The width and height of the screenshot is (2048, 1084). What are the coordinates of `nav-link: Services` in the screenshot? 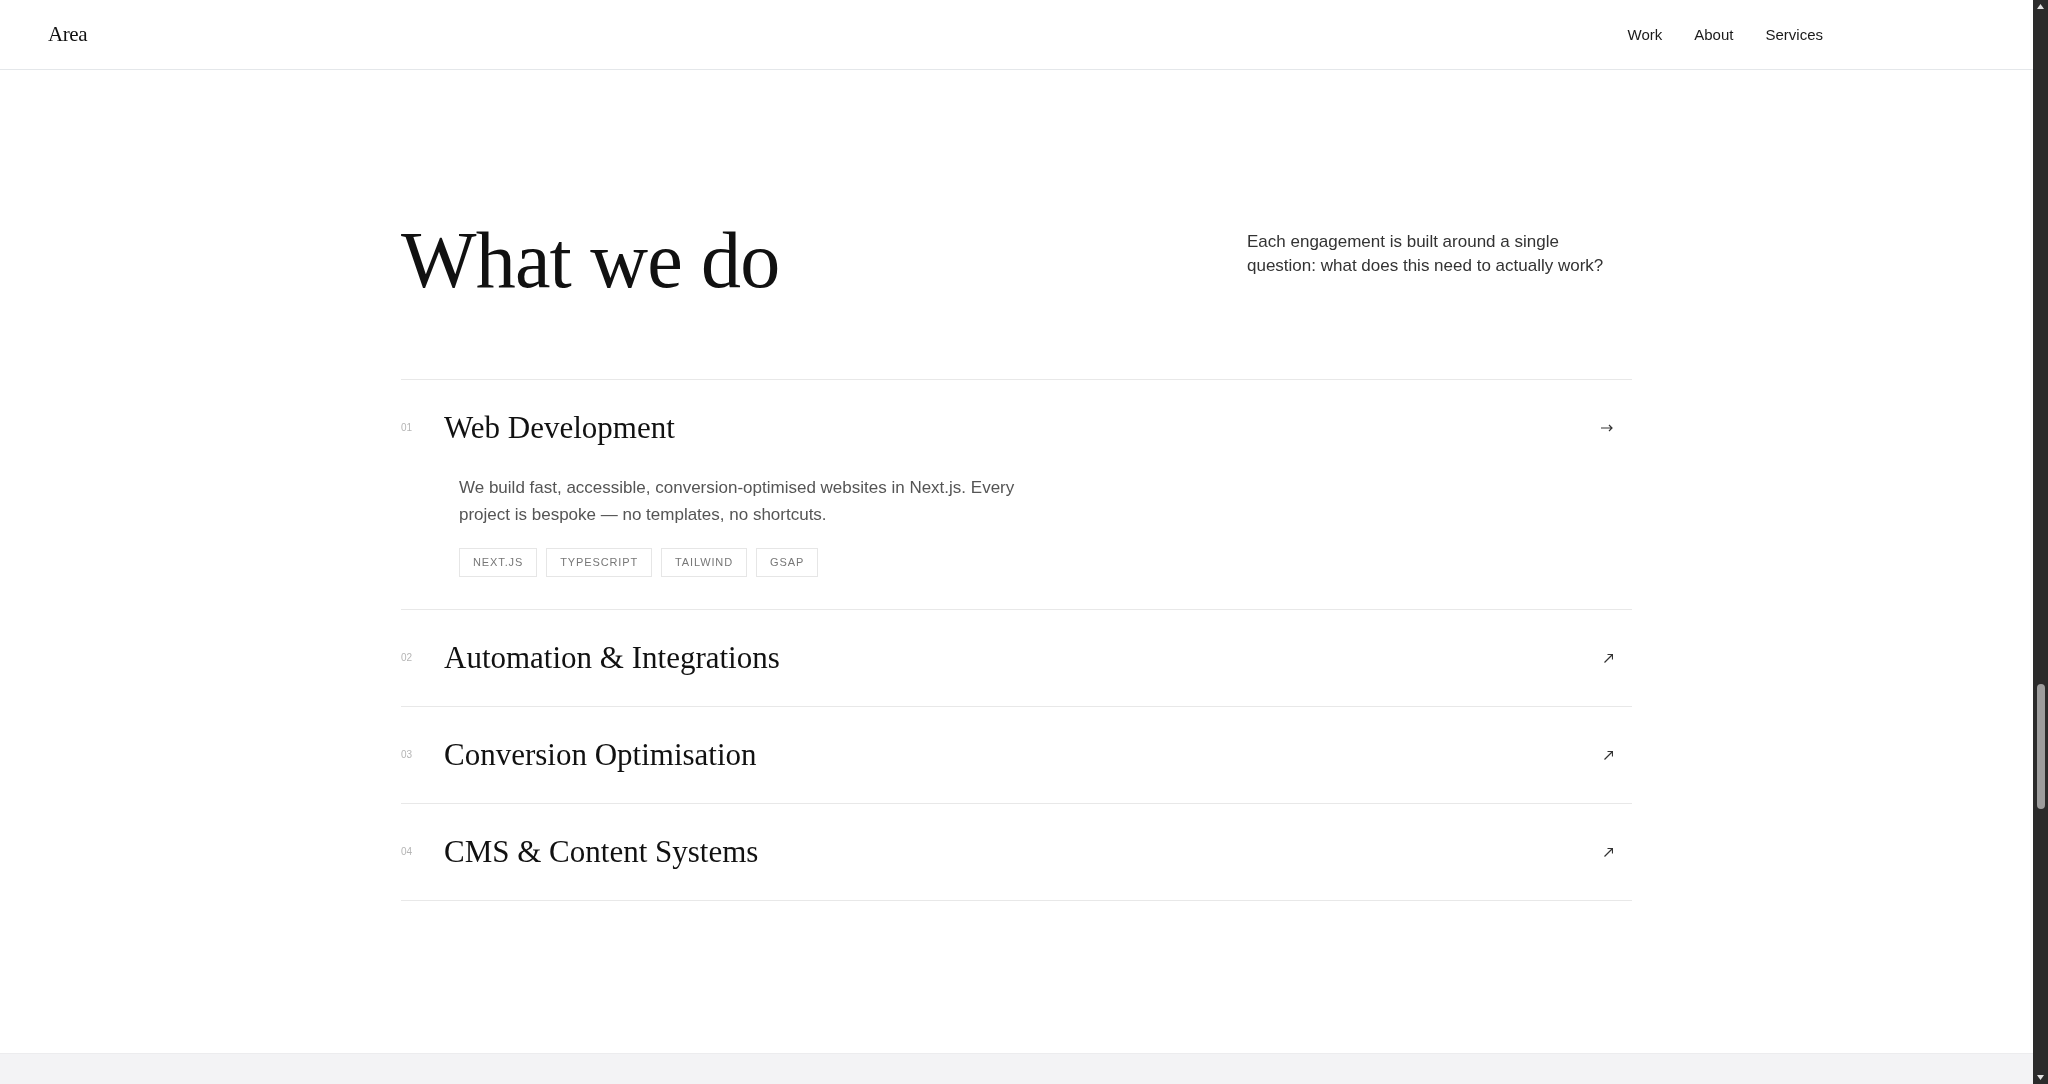 It's located at (1794, 34).